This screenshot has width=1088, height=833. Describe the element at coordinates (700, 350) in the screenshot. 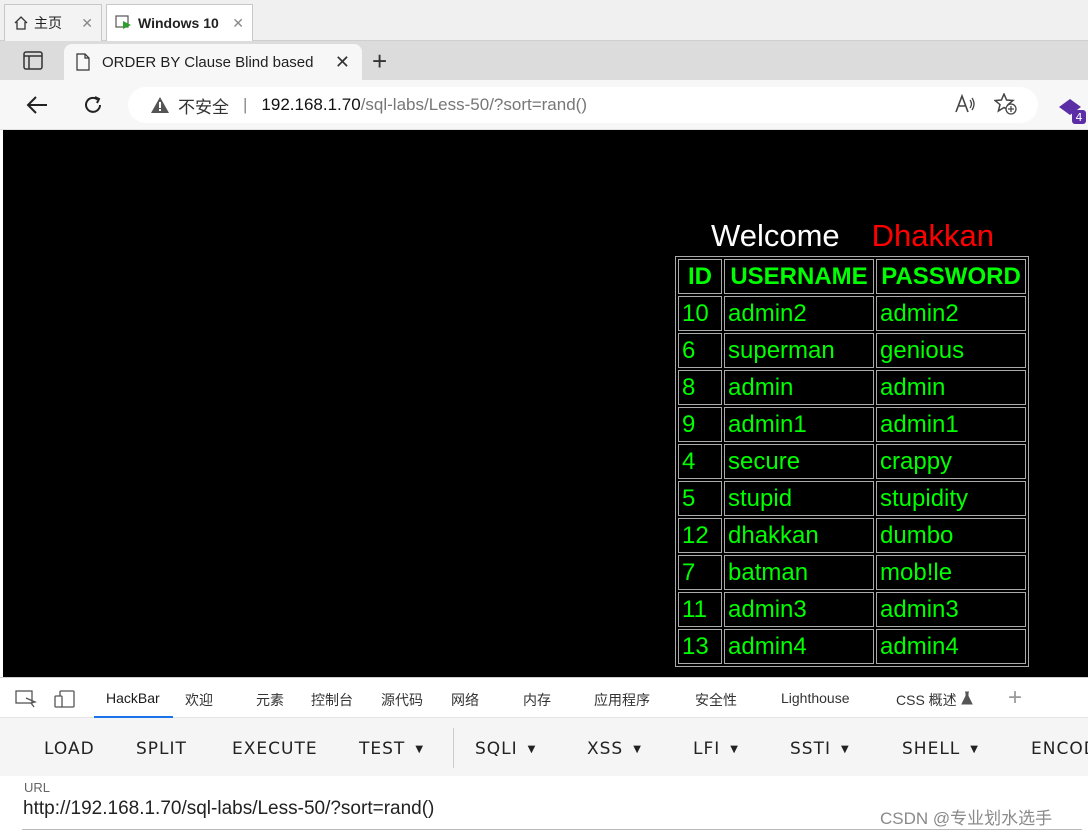

I see `cell-id: 6` at that location.